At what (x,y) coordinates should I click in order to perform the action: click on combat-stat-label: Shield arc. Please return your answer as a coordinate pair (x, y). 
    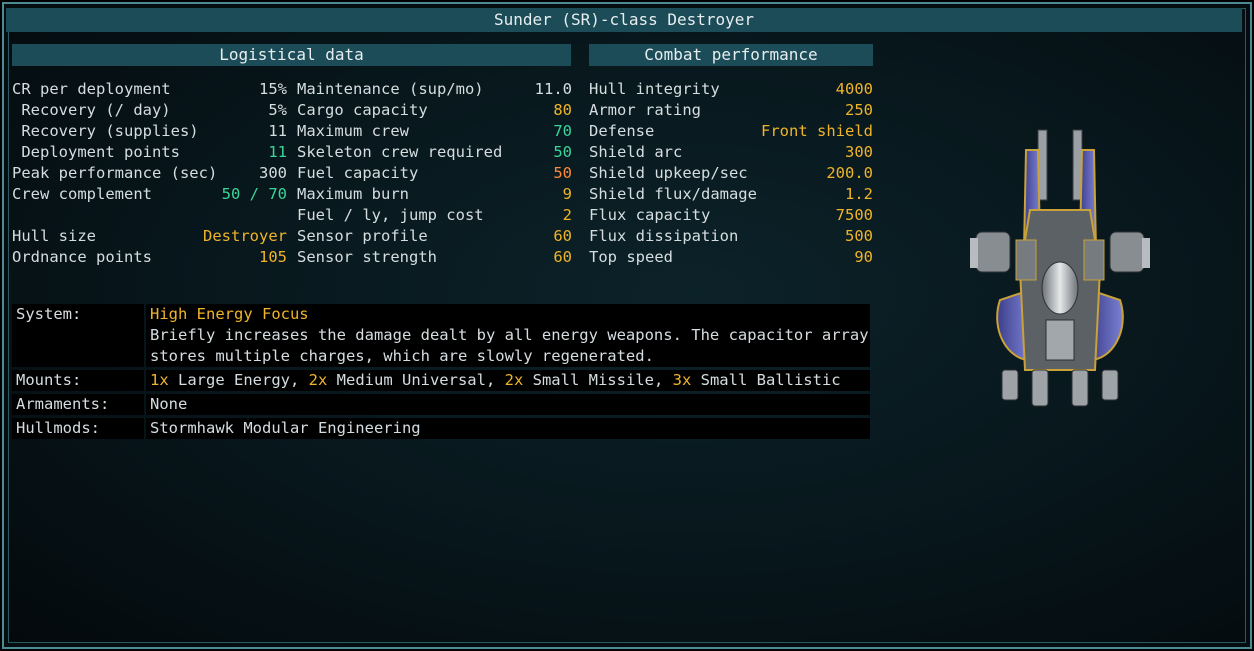
    Looking at the image, I should click on (636, 152).